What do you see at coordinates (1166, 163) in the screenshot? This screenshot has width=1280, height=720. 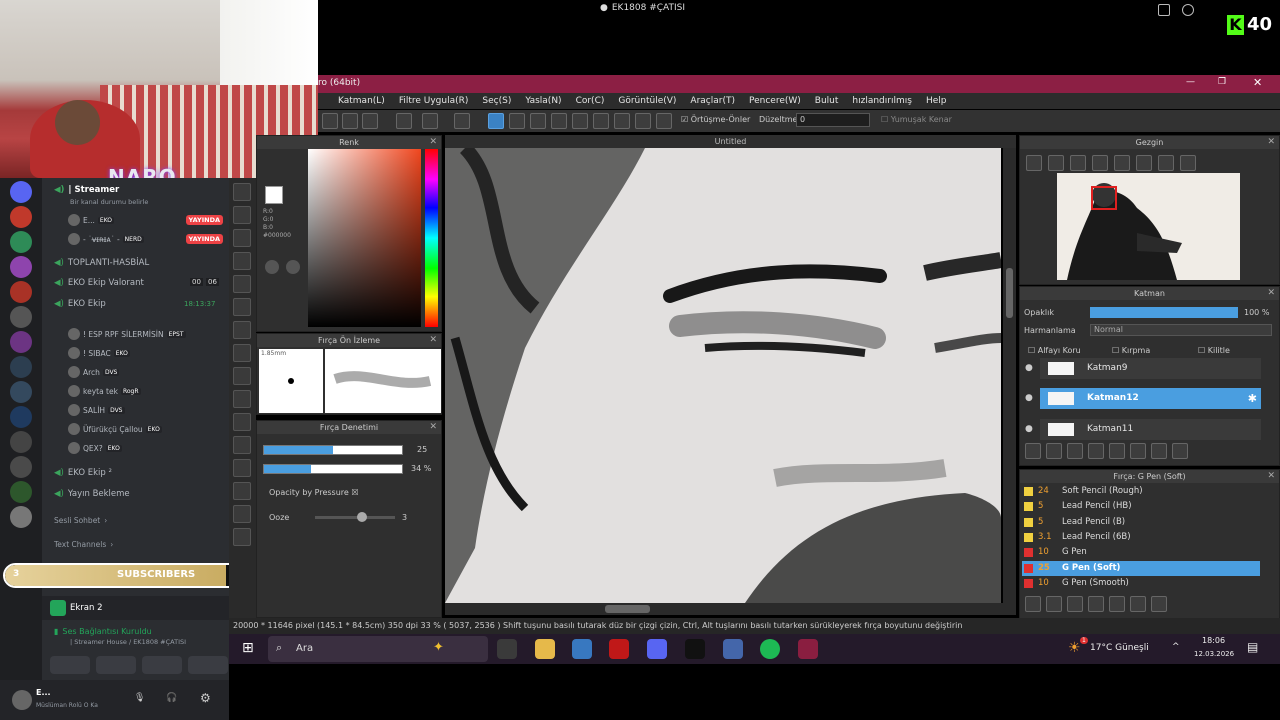 I see `rotate-right-icon` at bounding box center [1166, 163].